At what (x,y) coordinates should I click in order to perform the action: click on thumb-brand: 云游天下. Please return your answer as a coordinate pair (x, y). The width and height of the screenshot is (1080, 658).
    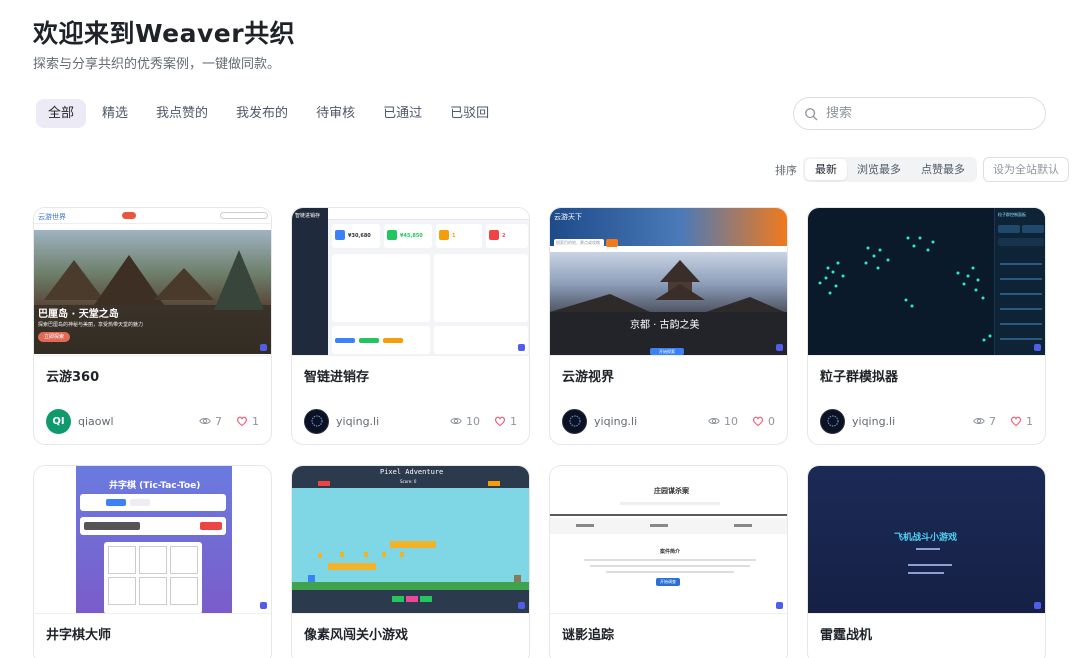
    Looking at the image, I should click on (568, 217).